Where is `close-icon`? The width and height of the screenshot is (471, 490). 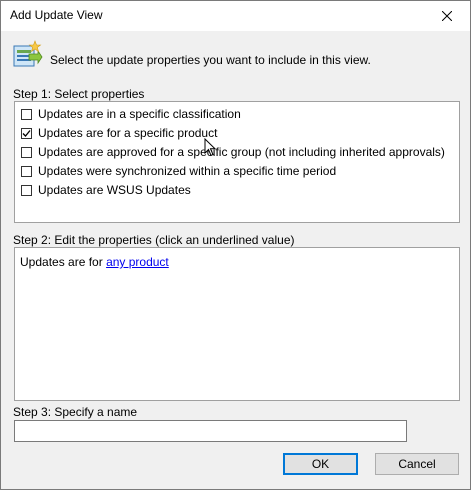
close-icon is located at coordinates (447, 16).